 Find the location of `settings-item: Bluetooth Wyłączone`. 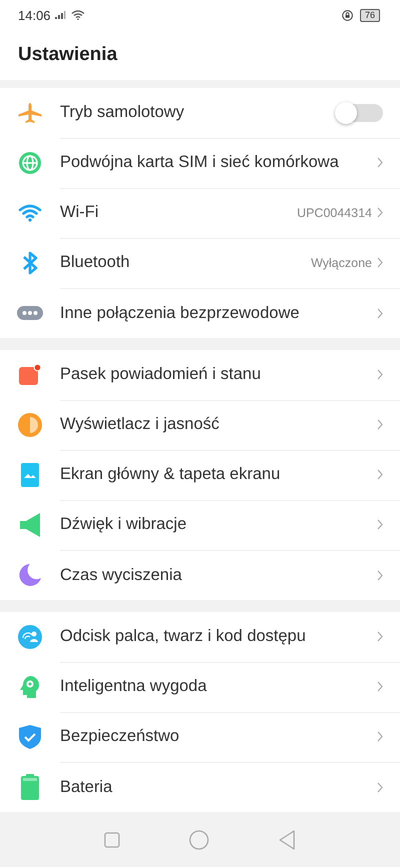

settings-item: Bluetooth Wyłączone is located at coordinates (200, 263).